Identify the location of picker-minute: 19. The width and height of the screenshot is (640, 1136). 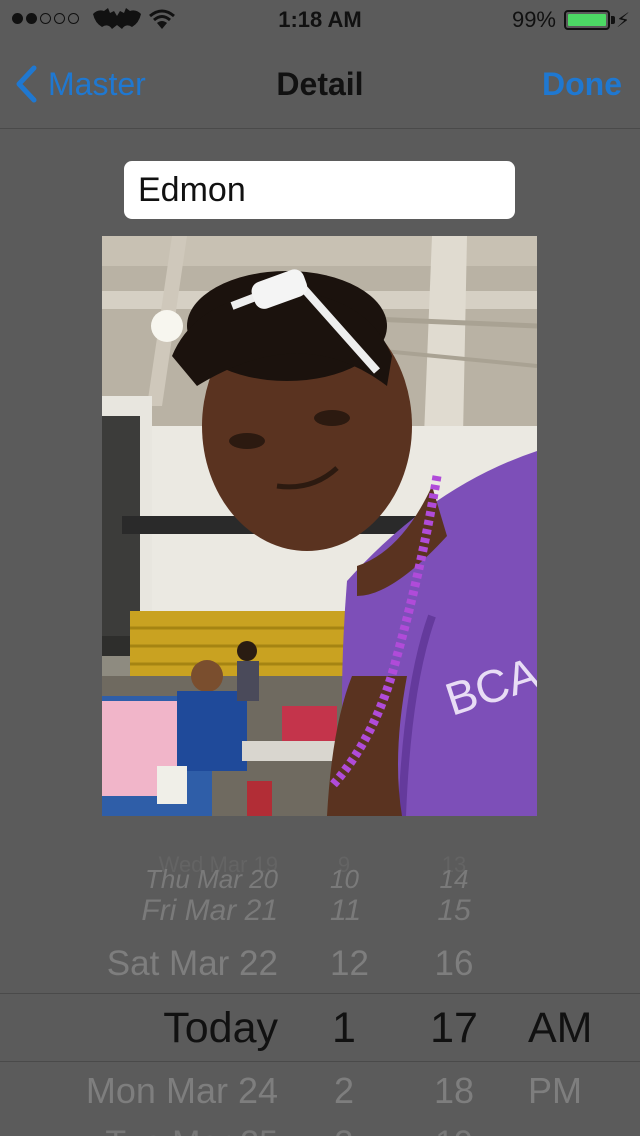
(454, 1130).